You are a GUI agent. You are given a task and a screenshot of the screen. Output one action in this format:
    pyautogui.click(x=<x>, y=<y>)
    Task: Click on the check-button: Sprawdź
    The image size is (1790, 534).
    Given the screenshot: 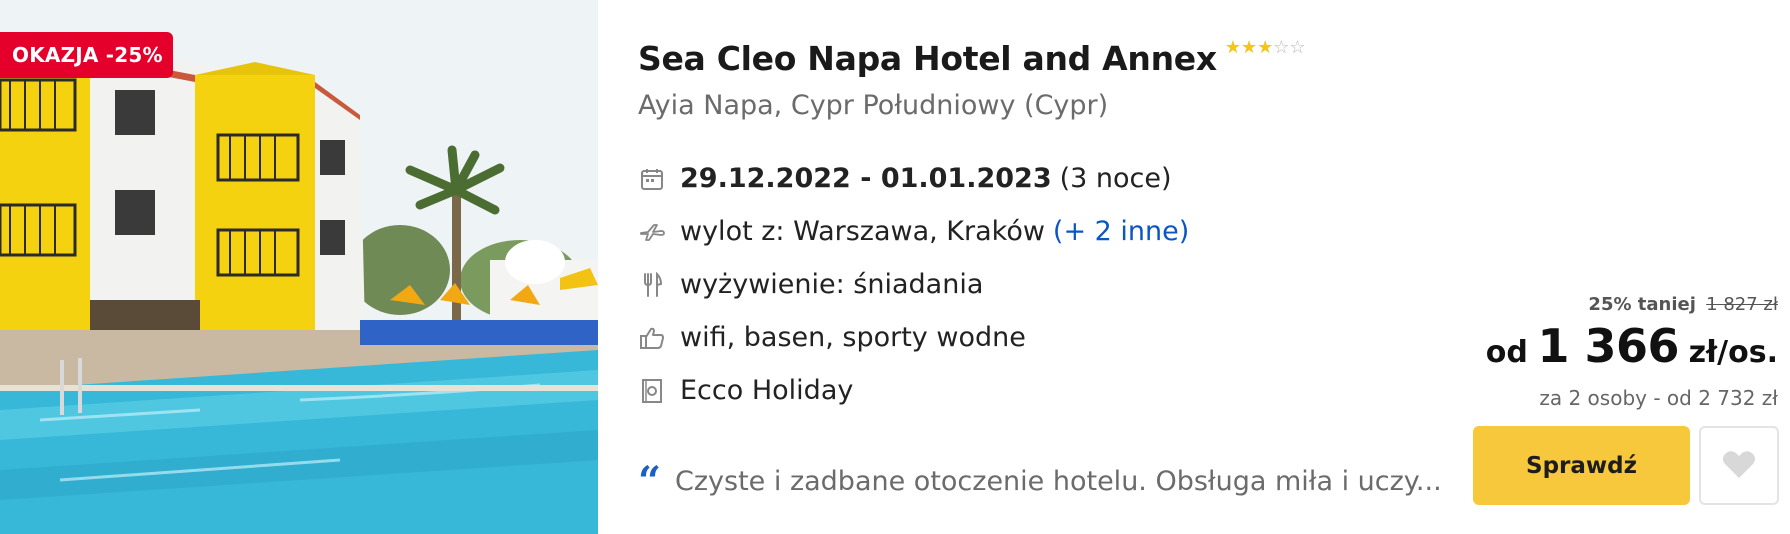 What is the action you would take?
    pyautogui.click(x=1581, y=465)
    